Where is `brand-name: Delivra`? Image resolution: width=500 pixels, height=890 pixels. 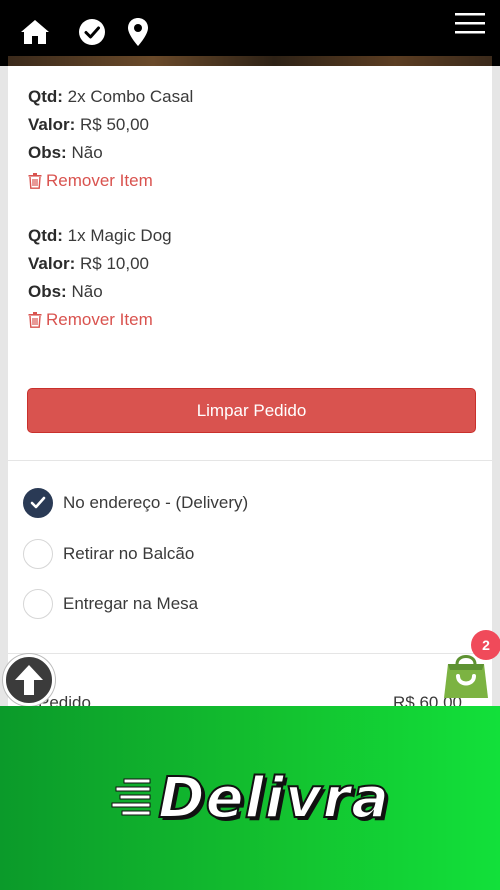
brand-name: Delivra is located at coordinates (273, 798).